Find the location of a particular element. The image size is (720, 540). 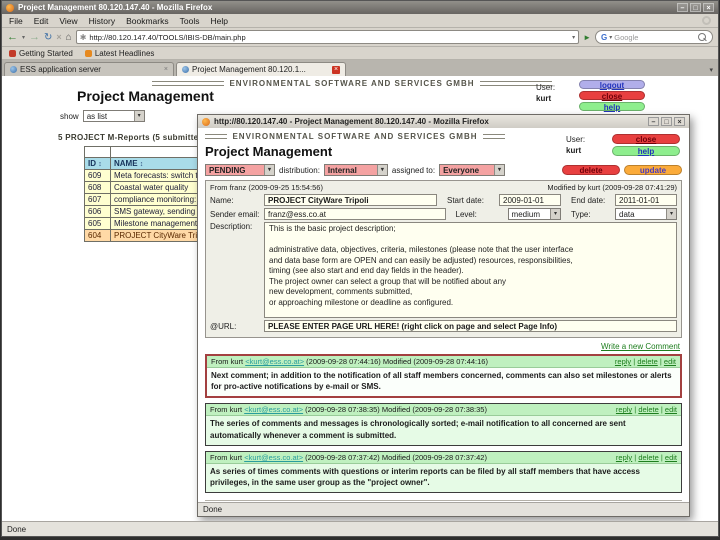

menu-view: View is located at coordinates (68, 21).